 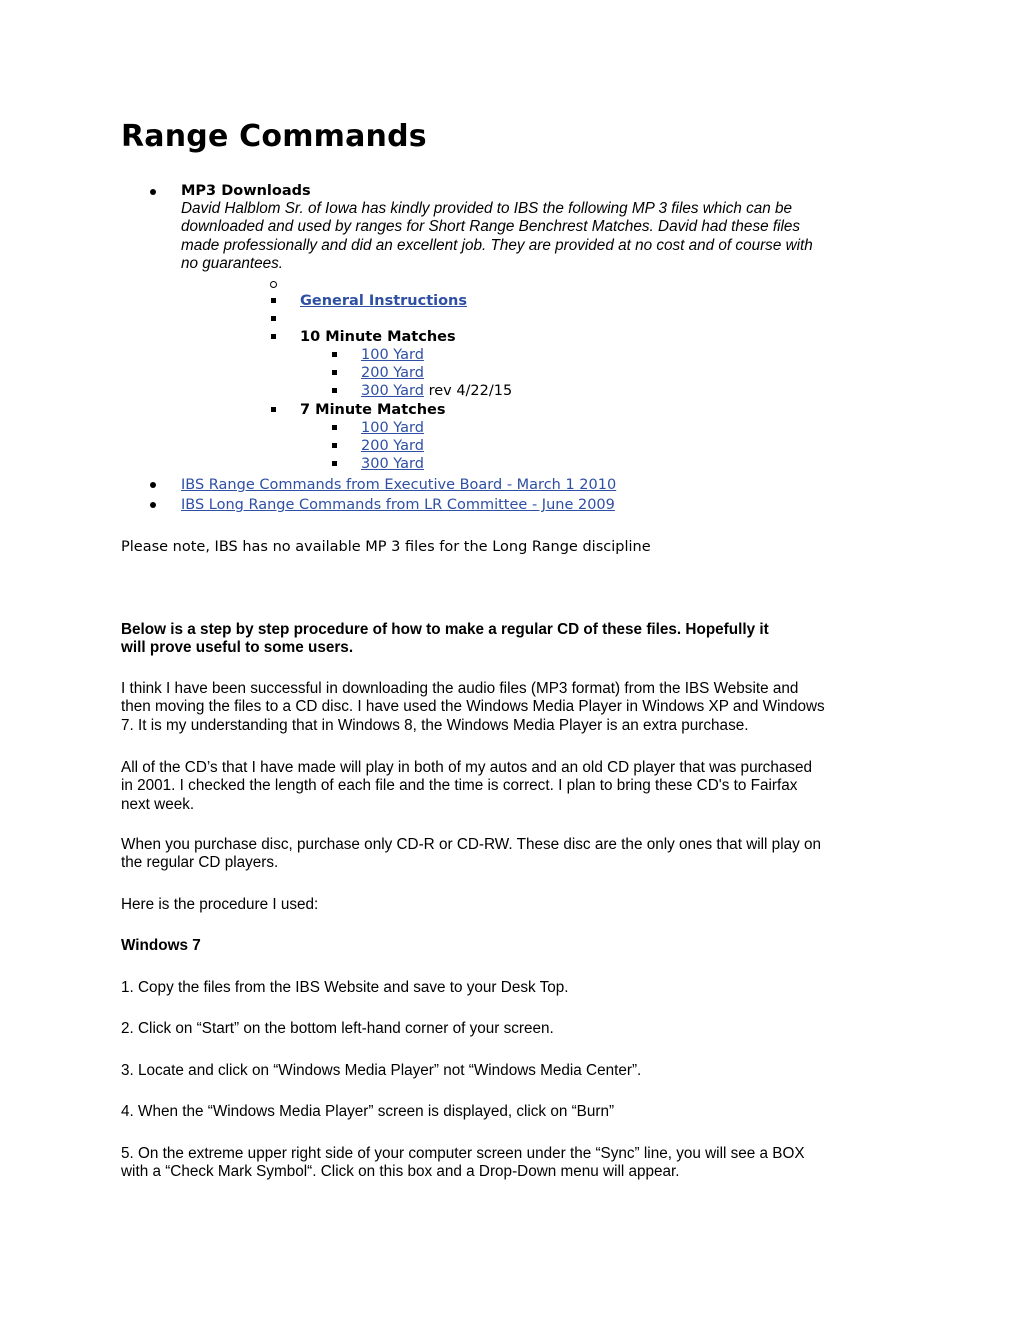 I want to click on ten-minute-300-yard-link: 300 Yard, so click(x=392, y=391).